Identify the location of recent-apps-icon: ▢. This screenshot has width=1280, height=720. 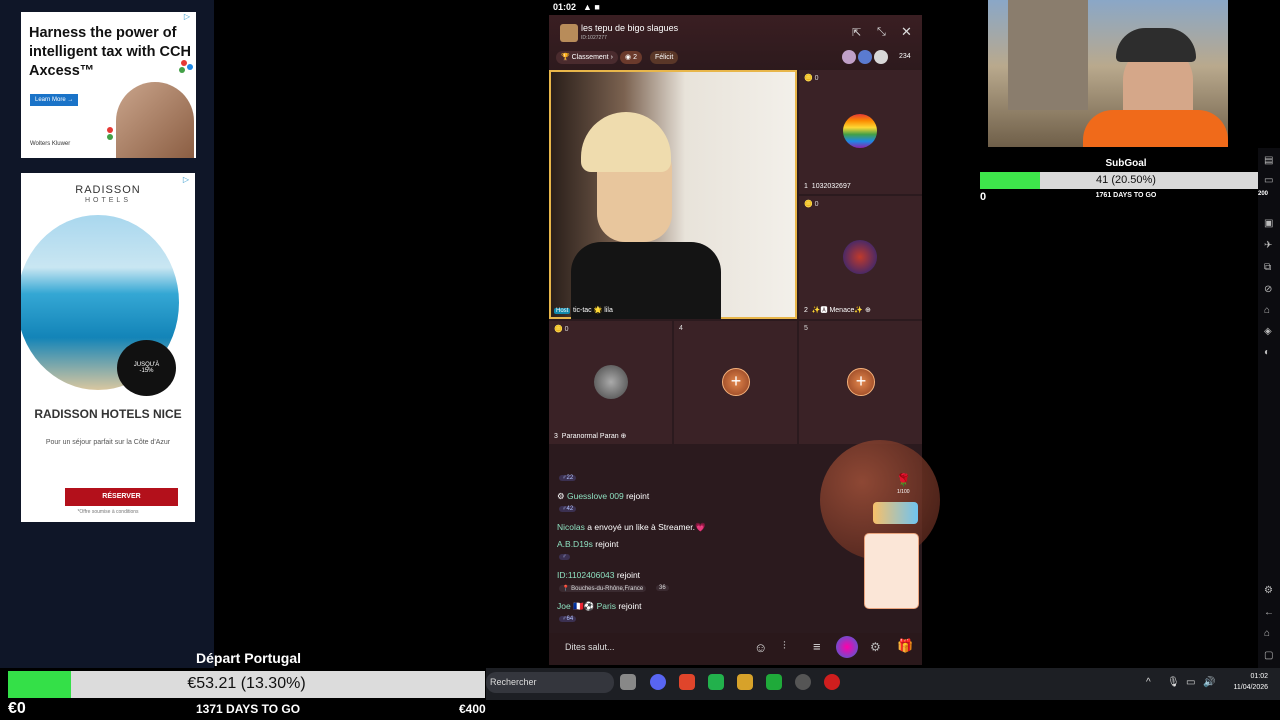
(1268, 655).